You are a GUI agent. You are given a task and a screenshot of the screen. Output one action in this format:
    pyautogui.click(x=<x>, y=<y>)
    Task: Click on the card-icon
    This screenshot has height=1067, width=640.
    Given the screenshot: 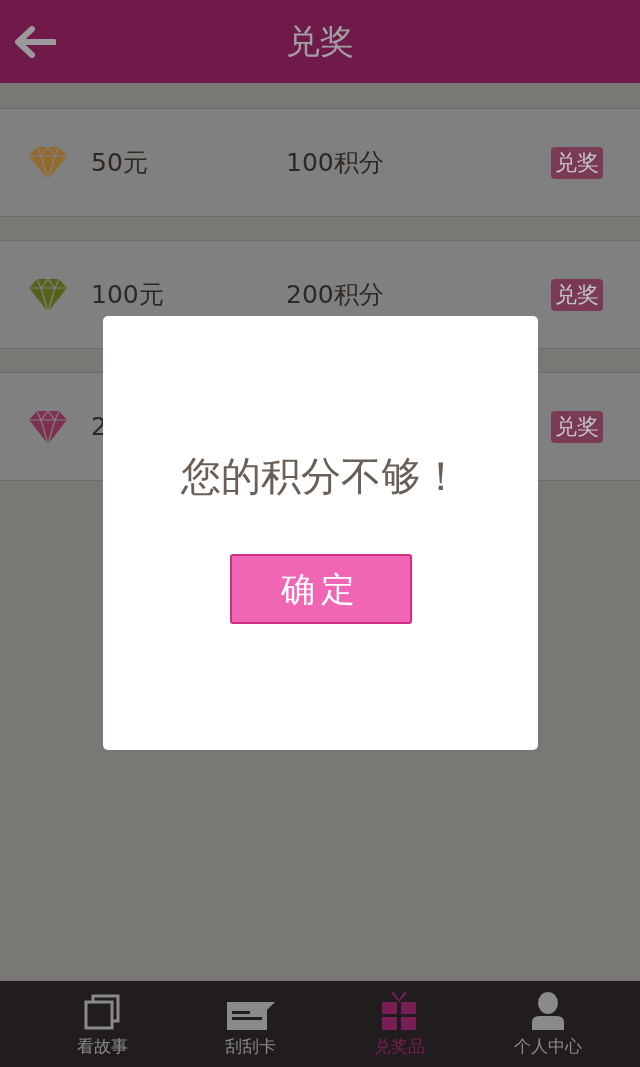 What is the action you would take?
    pyautogui.click(x=250, y=1014)
    